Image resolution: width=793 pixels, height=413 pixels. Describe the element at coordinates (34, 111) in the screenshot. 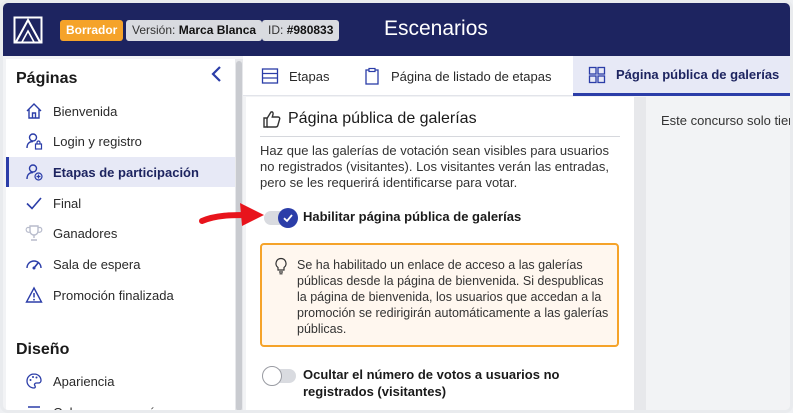

I see `home-icon` at that location.